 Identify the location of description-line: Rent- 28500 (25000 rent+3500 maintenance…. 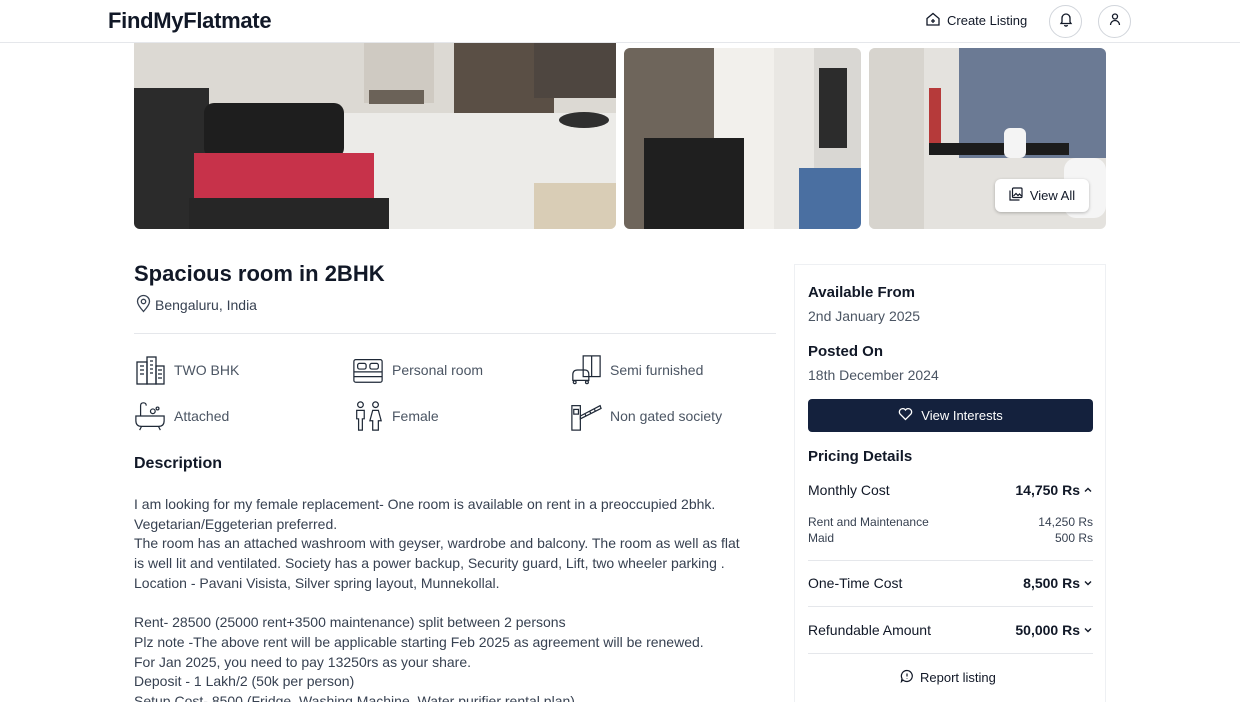
(350, 622).